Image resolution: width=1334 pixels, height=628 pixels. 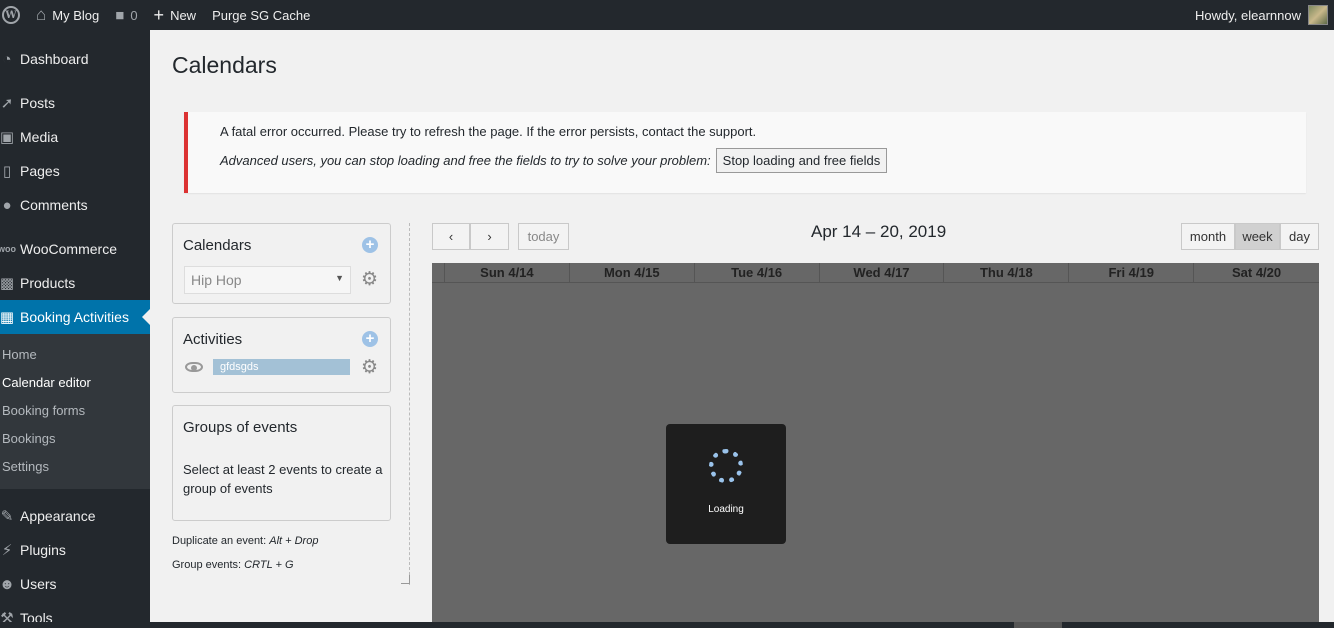 I want to click on chevron-right-icon: ›, so click(x=489, y=236).